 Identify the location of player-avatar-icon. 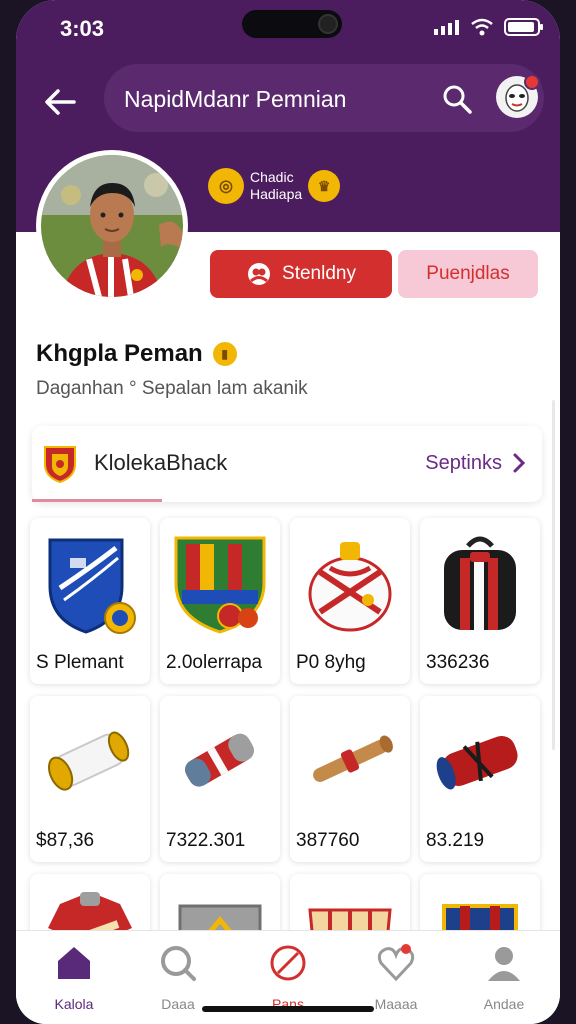
(112, 226).